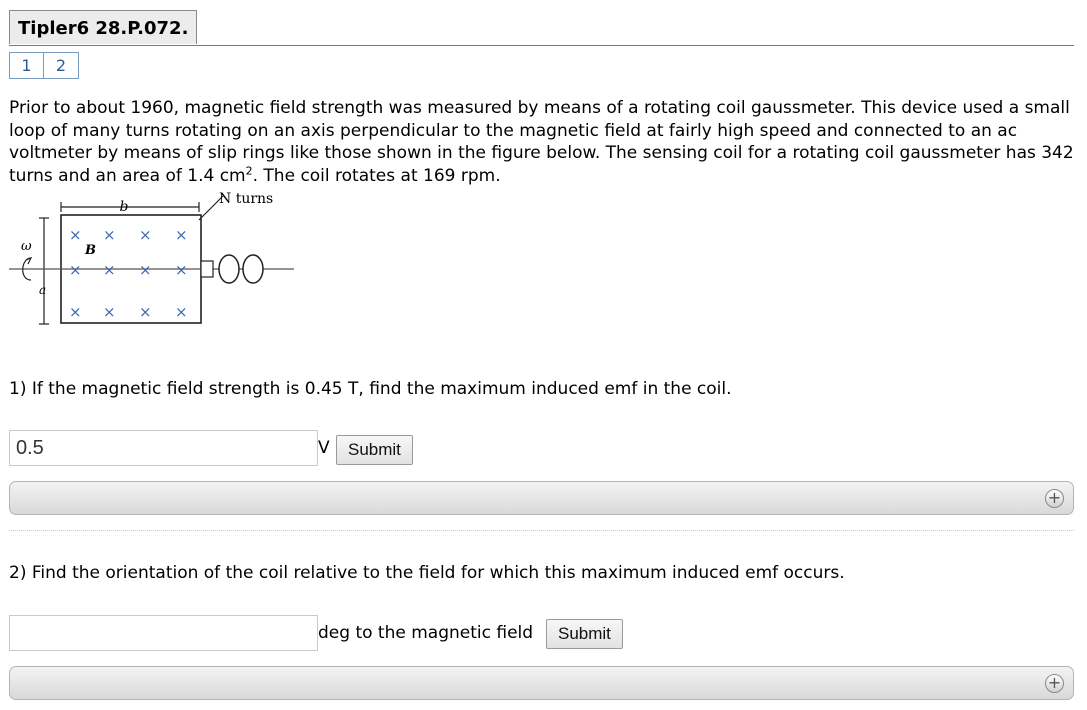 Image resolution: width=1087 pixels, height=710 pixels. What do you see at coordinates (163, 633) in the screenshot?
I see `answer-2-input` at bounding box center [163, 633].